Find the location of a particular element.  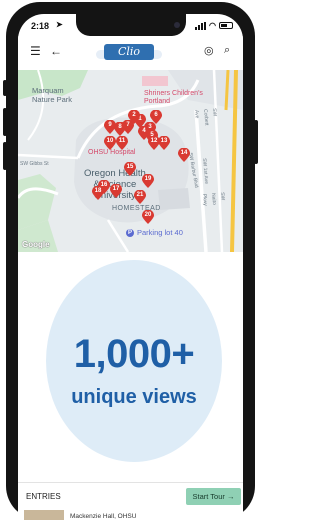

map-pin-13: 13 is located at coordinates (164, 143).